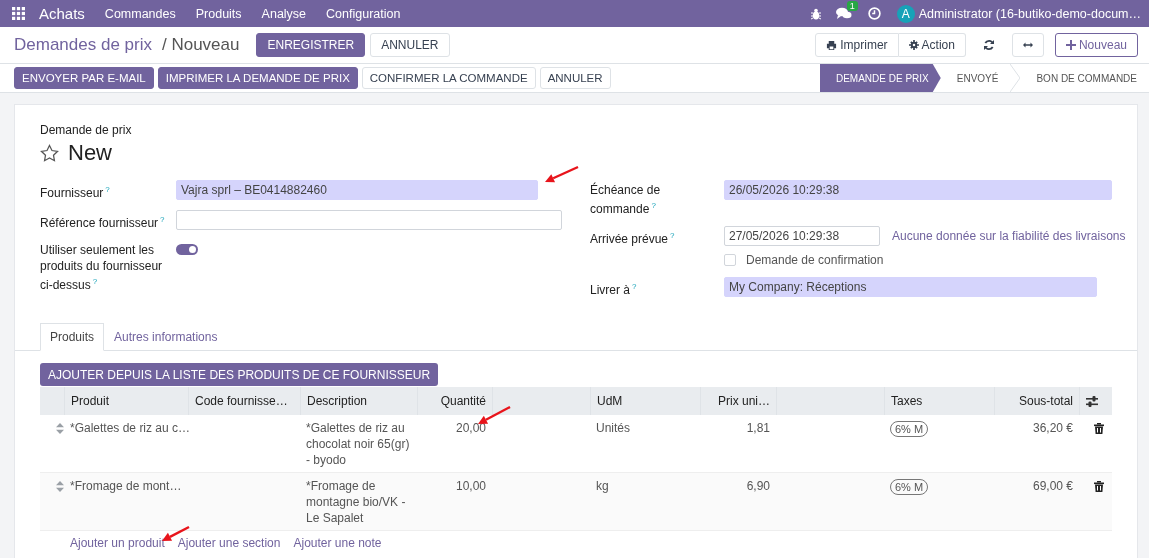 The image size is (1149, 558). I want to click on column-settings-icon, so click(1092, 401).